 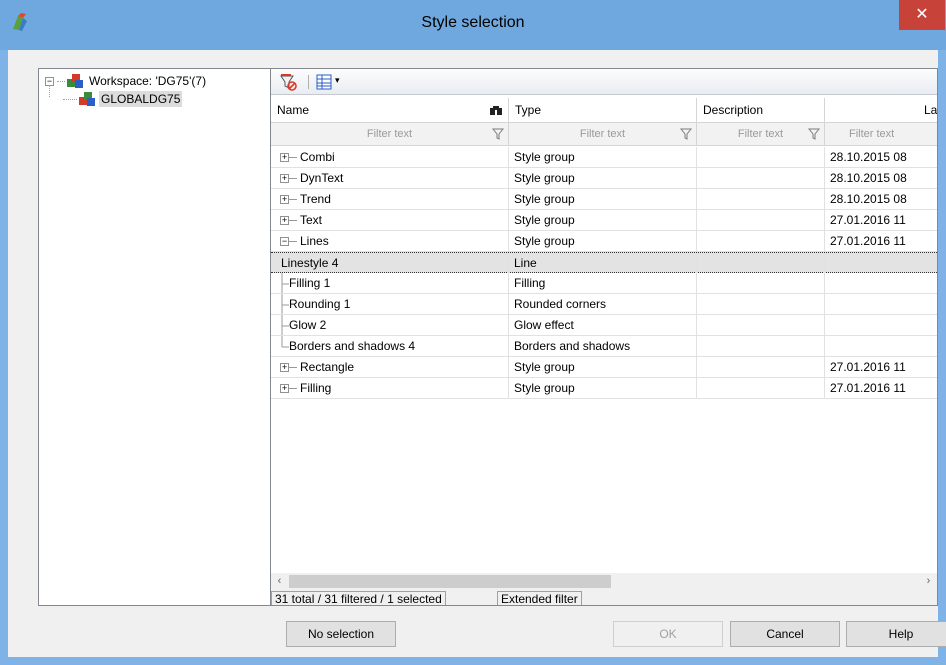 I want to click on table-row: Glow 2 Glow effect, so click(x=604, y=325).